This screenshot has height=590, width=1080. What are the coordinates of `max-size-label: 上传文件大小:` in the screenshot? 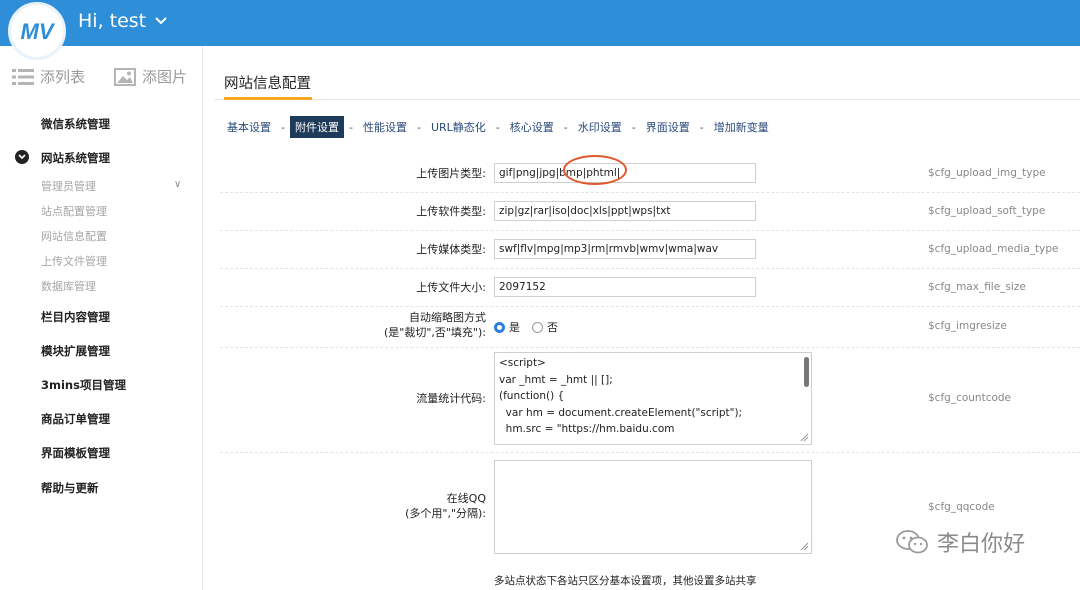 It's located at (451, 287).